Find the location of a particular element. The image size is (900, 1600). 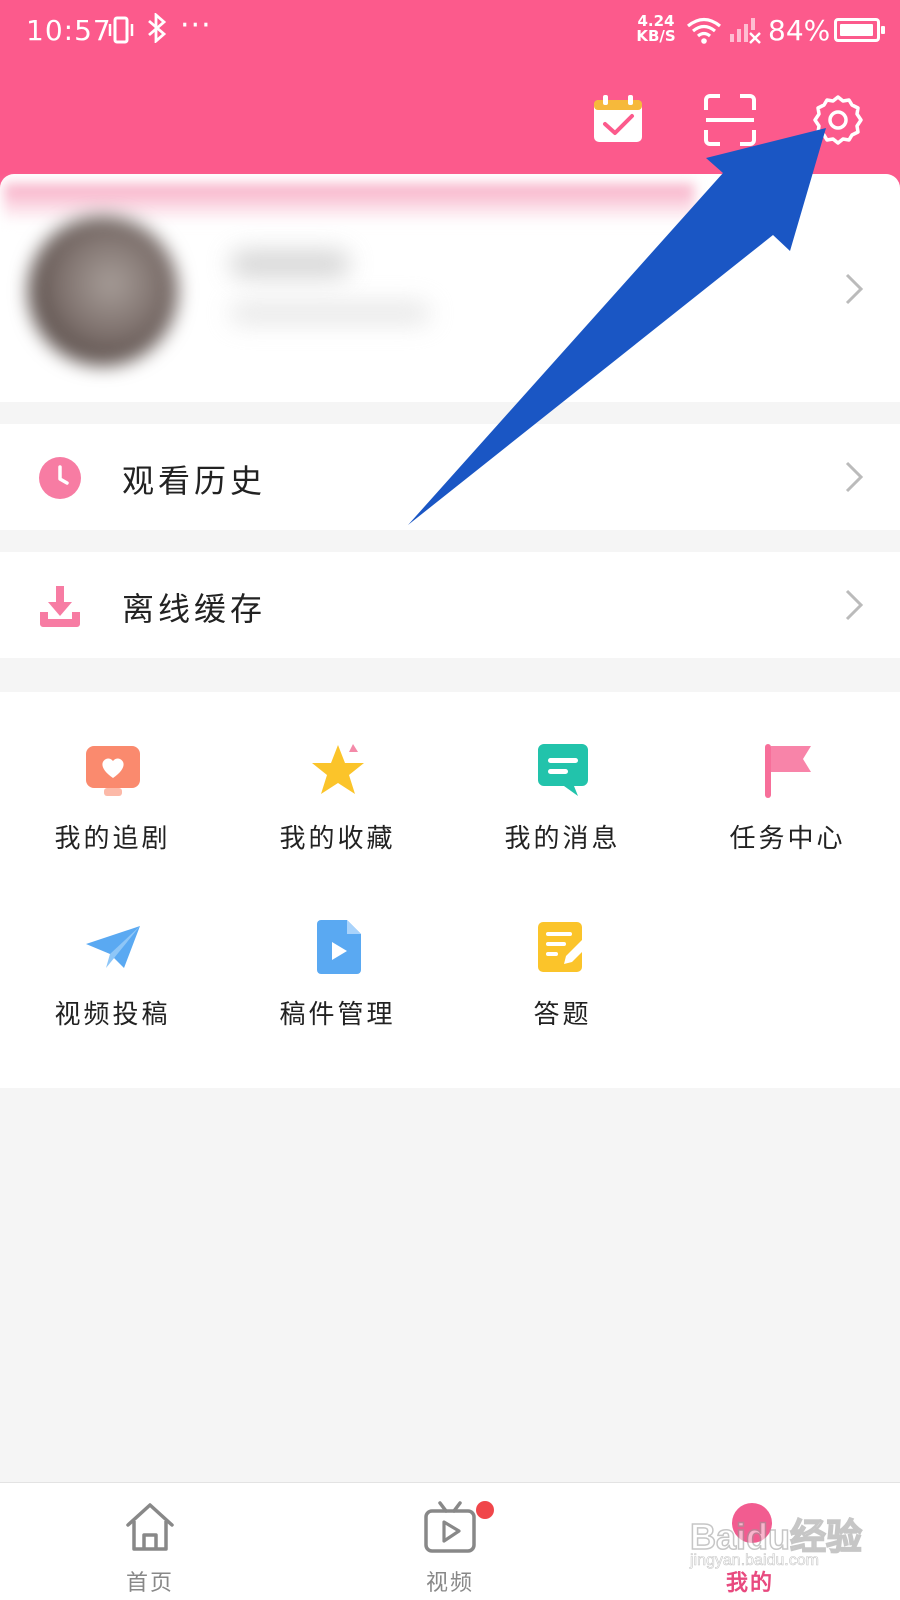

nav-tab-video: 视频 is located at coordinates (450, 1541).